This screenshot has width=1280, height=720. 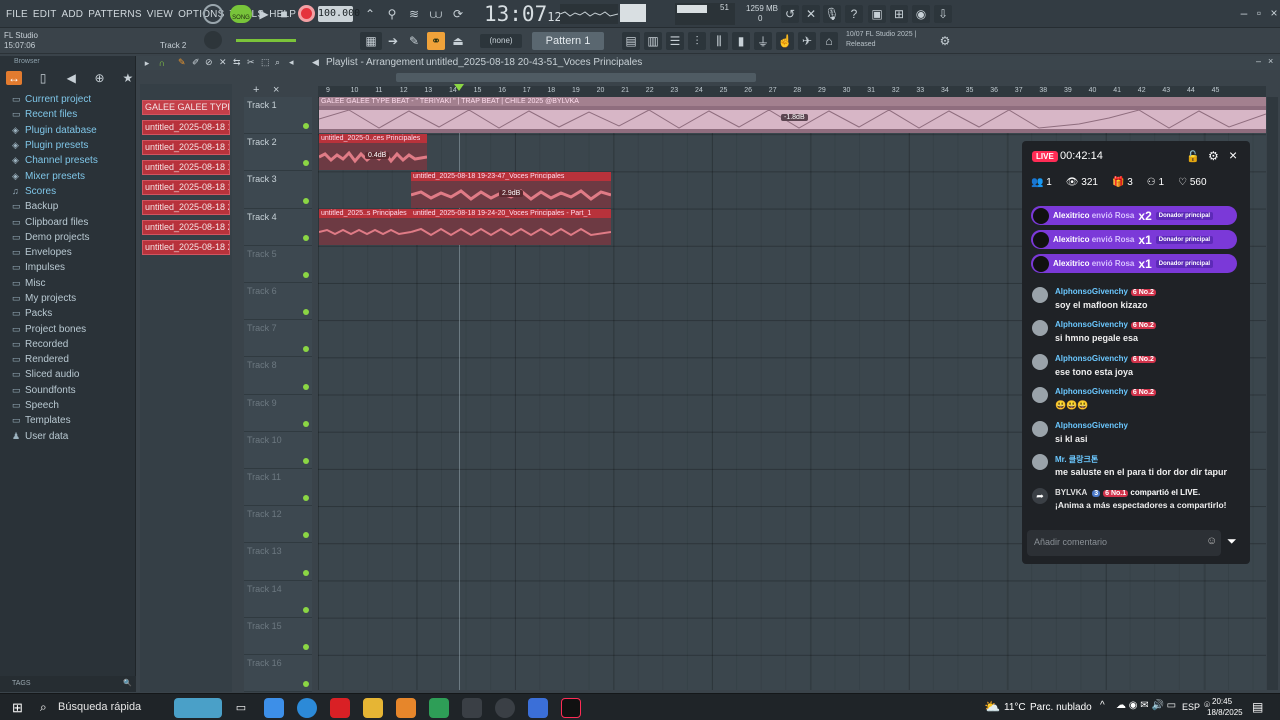 What do you see at coordinates (392, 14) in the screenshot?
I see `wait-icon: ⚲` at bounding box center [392, 14].